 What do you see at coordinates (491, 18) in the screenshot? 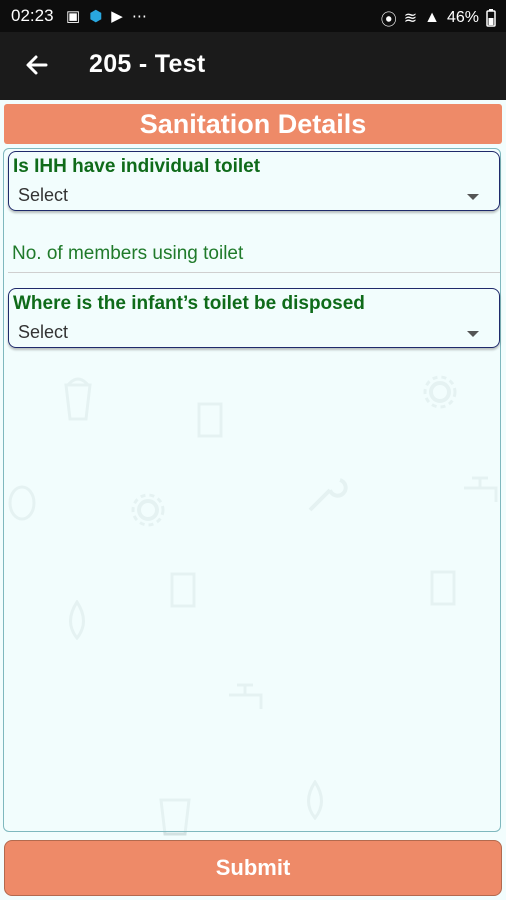
I see `battery-icon` at bounding box center [491, 18].